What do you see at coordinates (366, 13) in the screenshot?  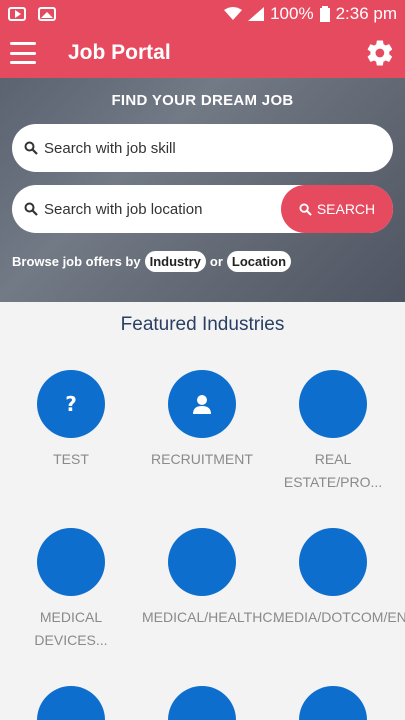 I see `clock: 2:36 pm` at bounding box center [366, 13].